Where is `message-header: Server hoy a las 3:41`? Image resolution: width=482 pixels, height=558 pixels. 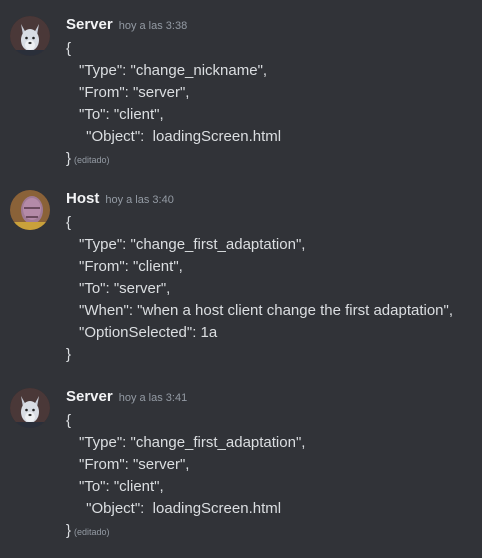
message-header: Server hoy a las 3:41 is located at coordinates (126, 398).